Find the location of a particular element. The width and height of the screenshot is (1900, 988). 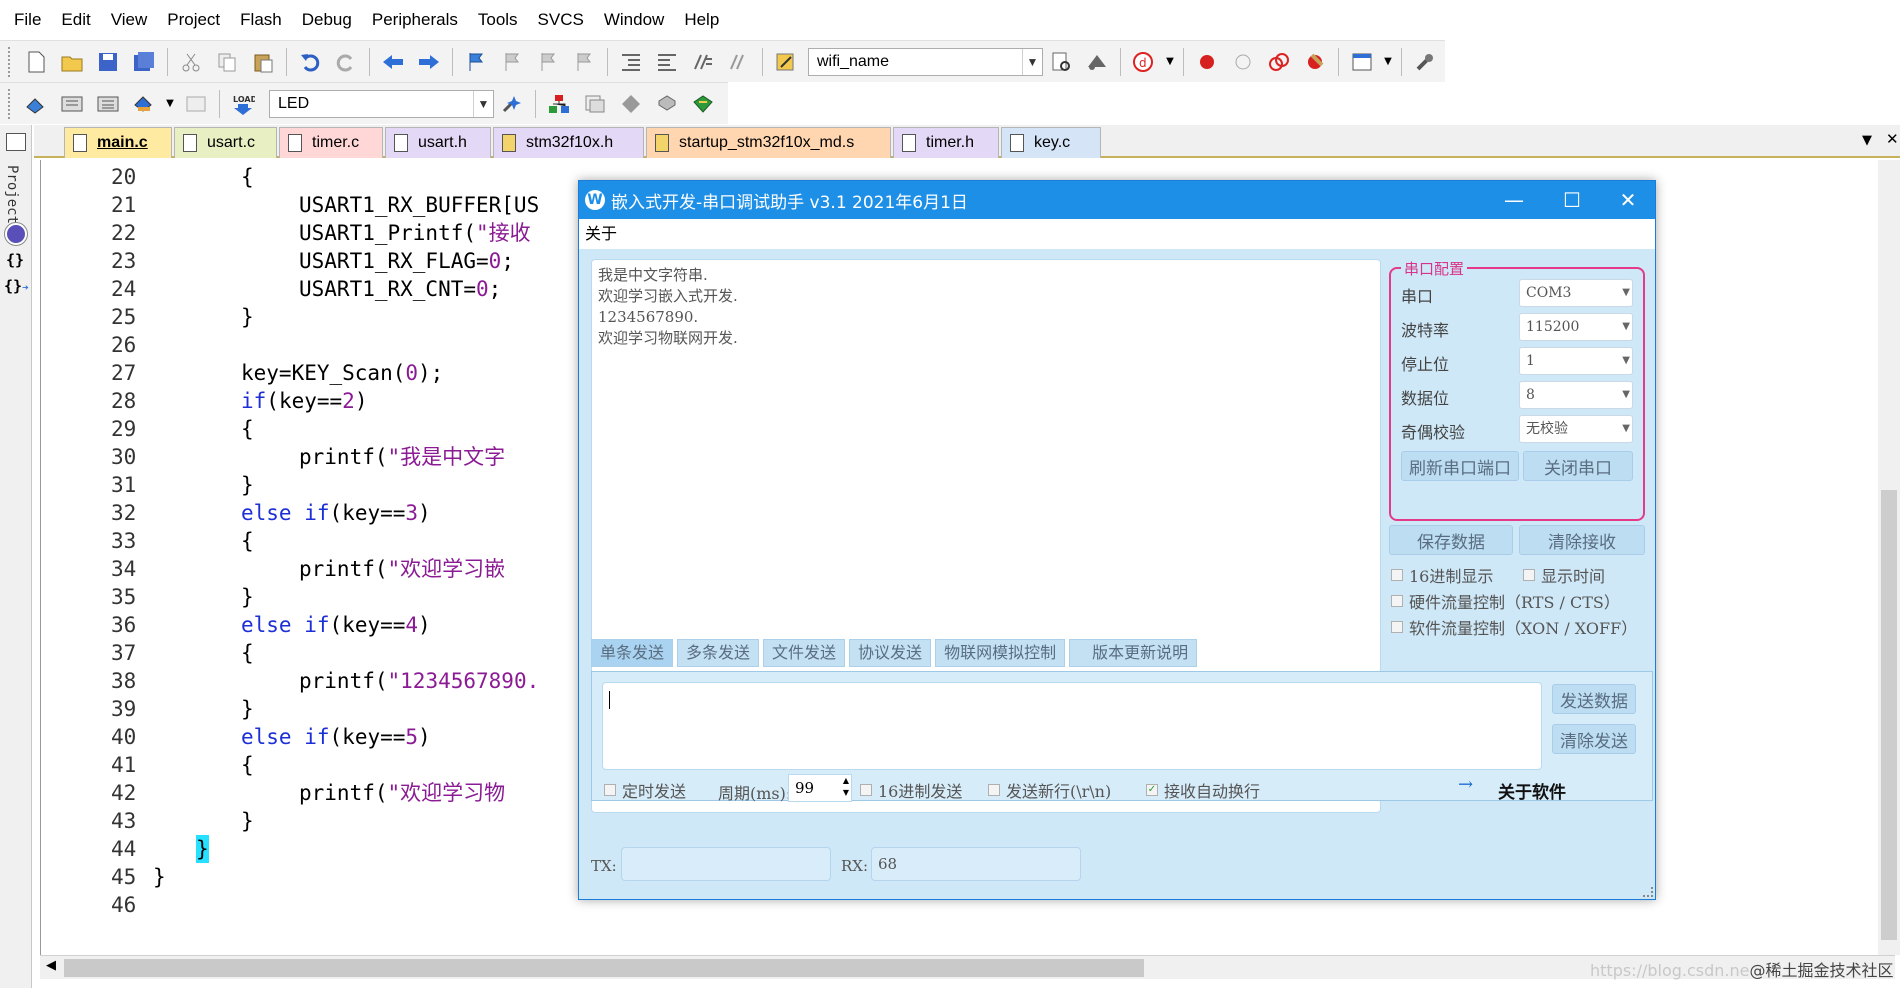

save-icon is located at coordinates (108, 62).